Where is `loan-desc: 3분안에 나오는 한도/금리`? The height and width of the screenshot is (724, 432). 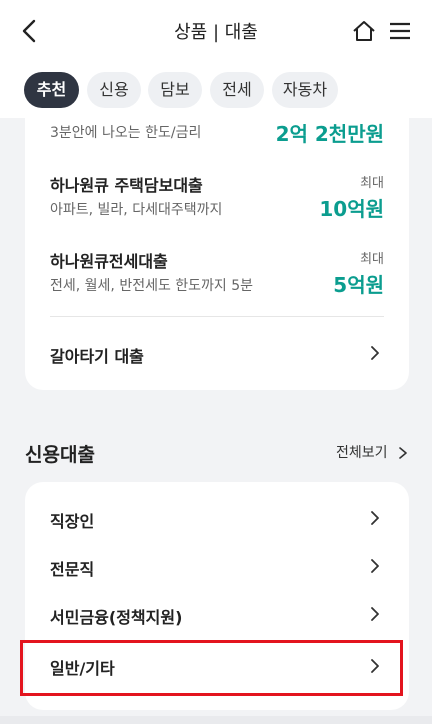
loan-desc: 3분안에 나오는 한도/금리 is located at coordinates (126, 133).